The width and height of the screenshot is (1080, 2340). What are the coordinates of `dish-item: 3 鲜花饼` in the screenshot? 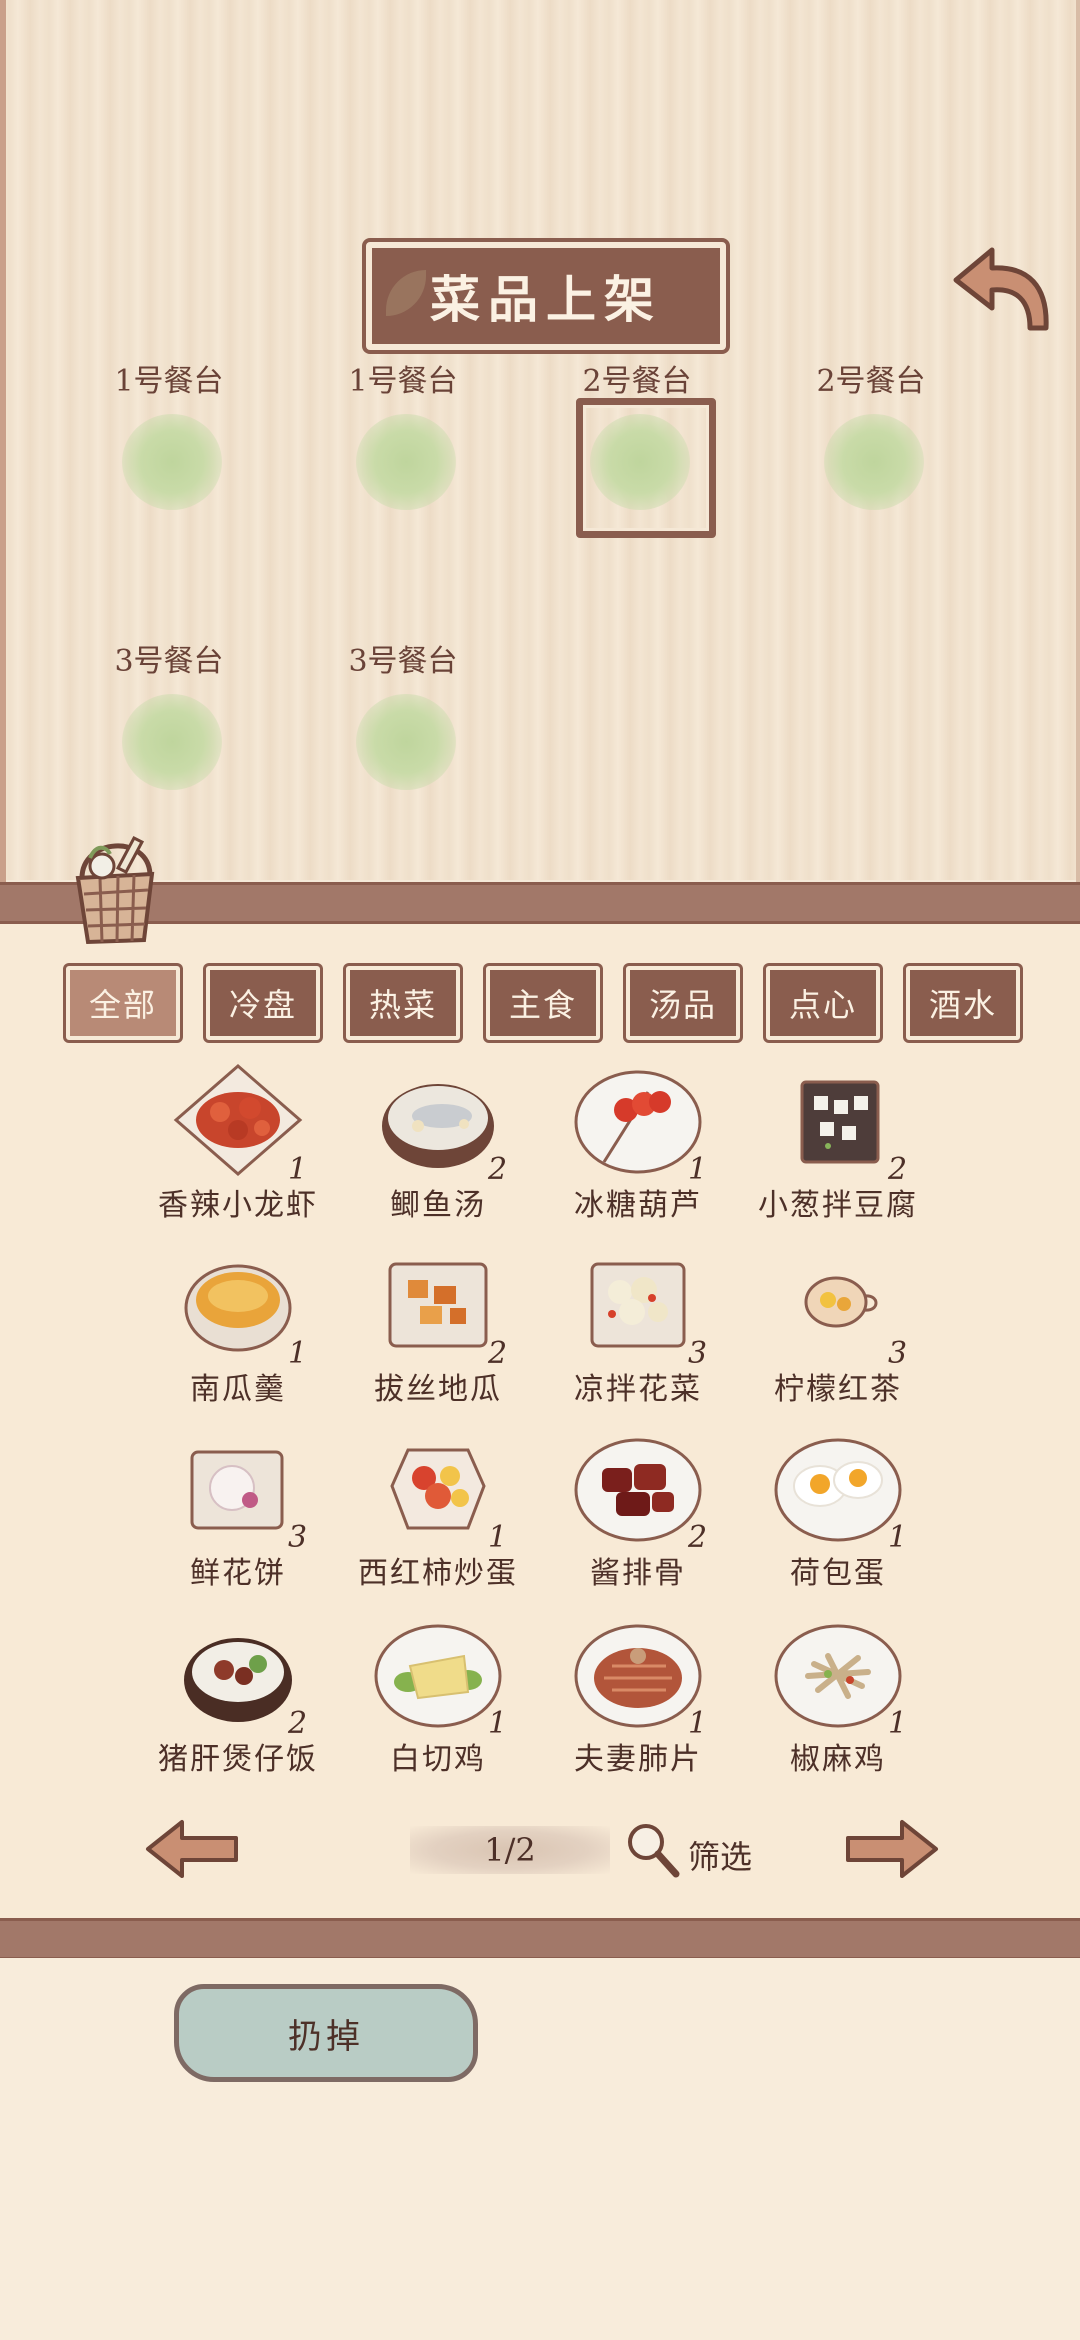 It's located at (238, 1520).